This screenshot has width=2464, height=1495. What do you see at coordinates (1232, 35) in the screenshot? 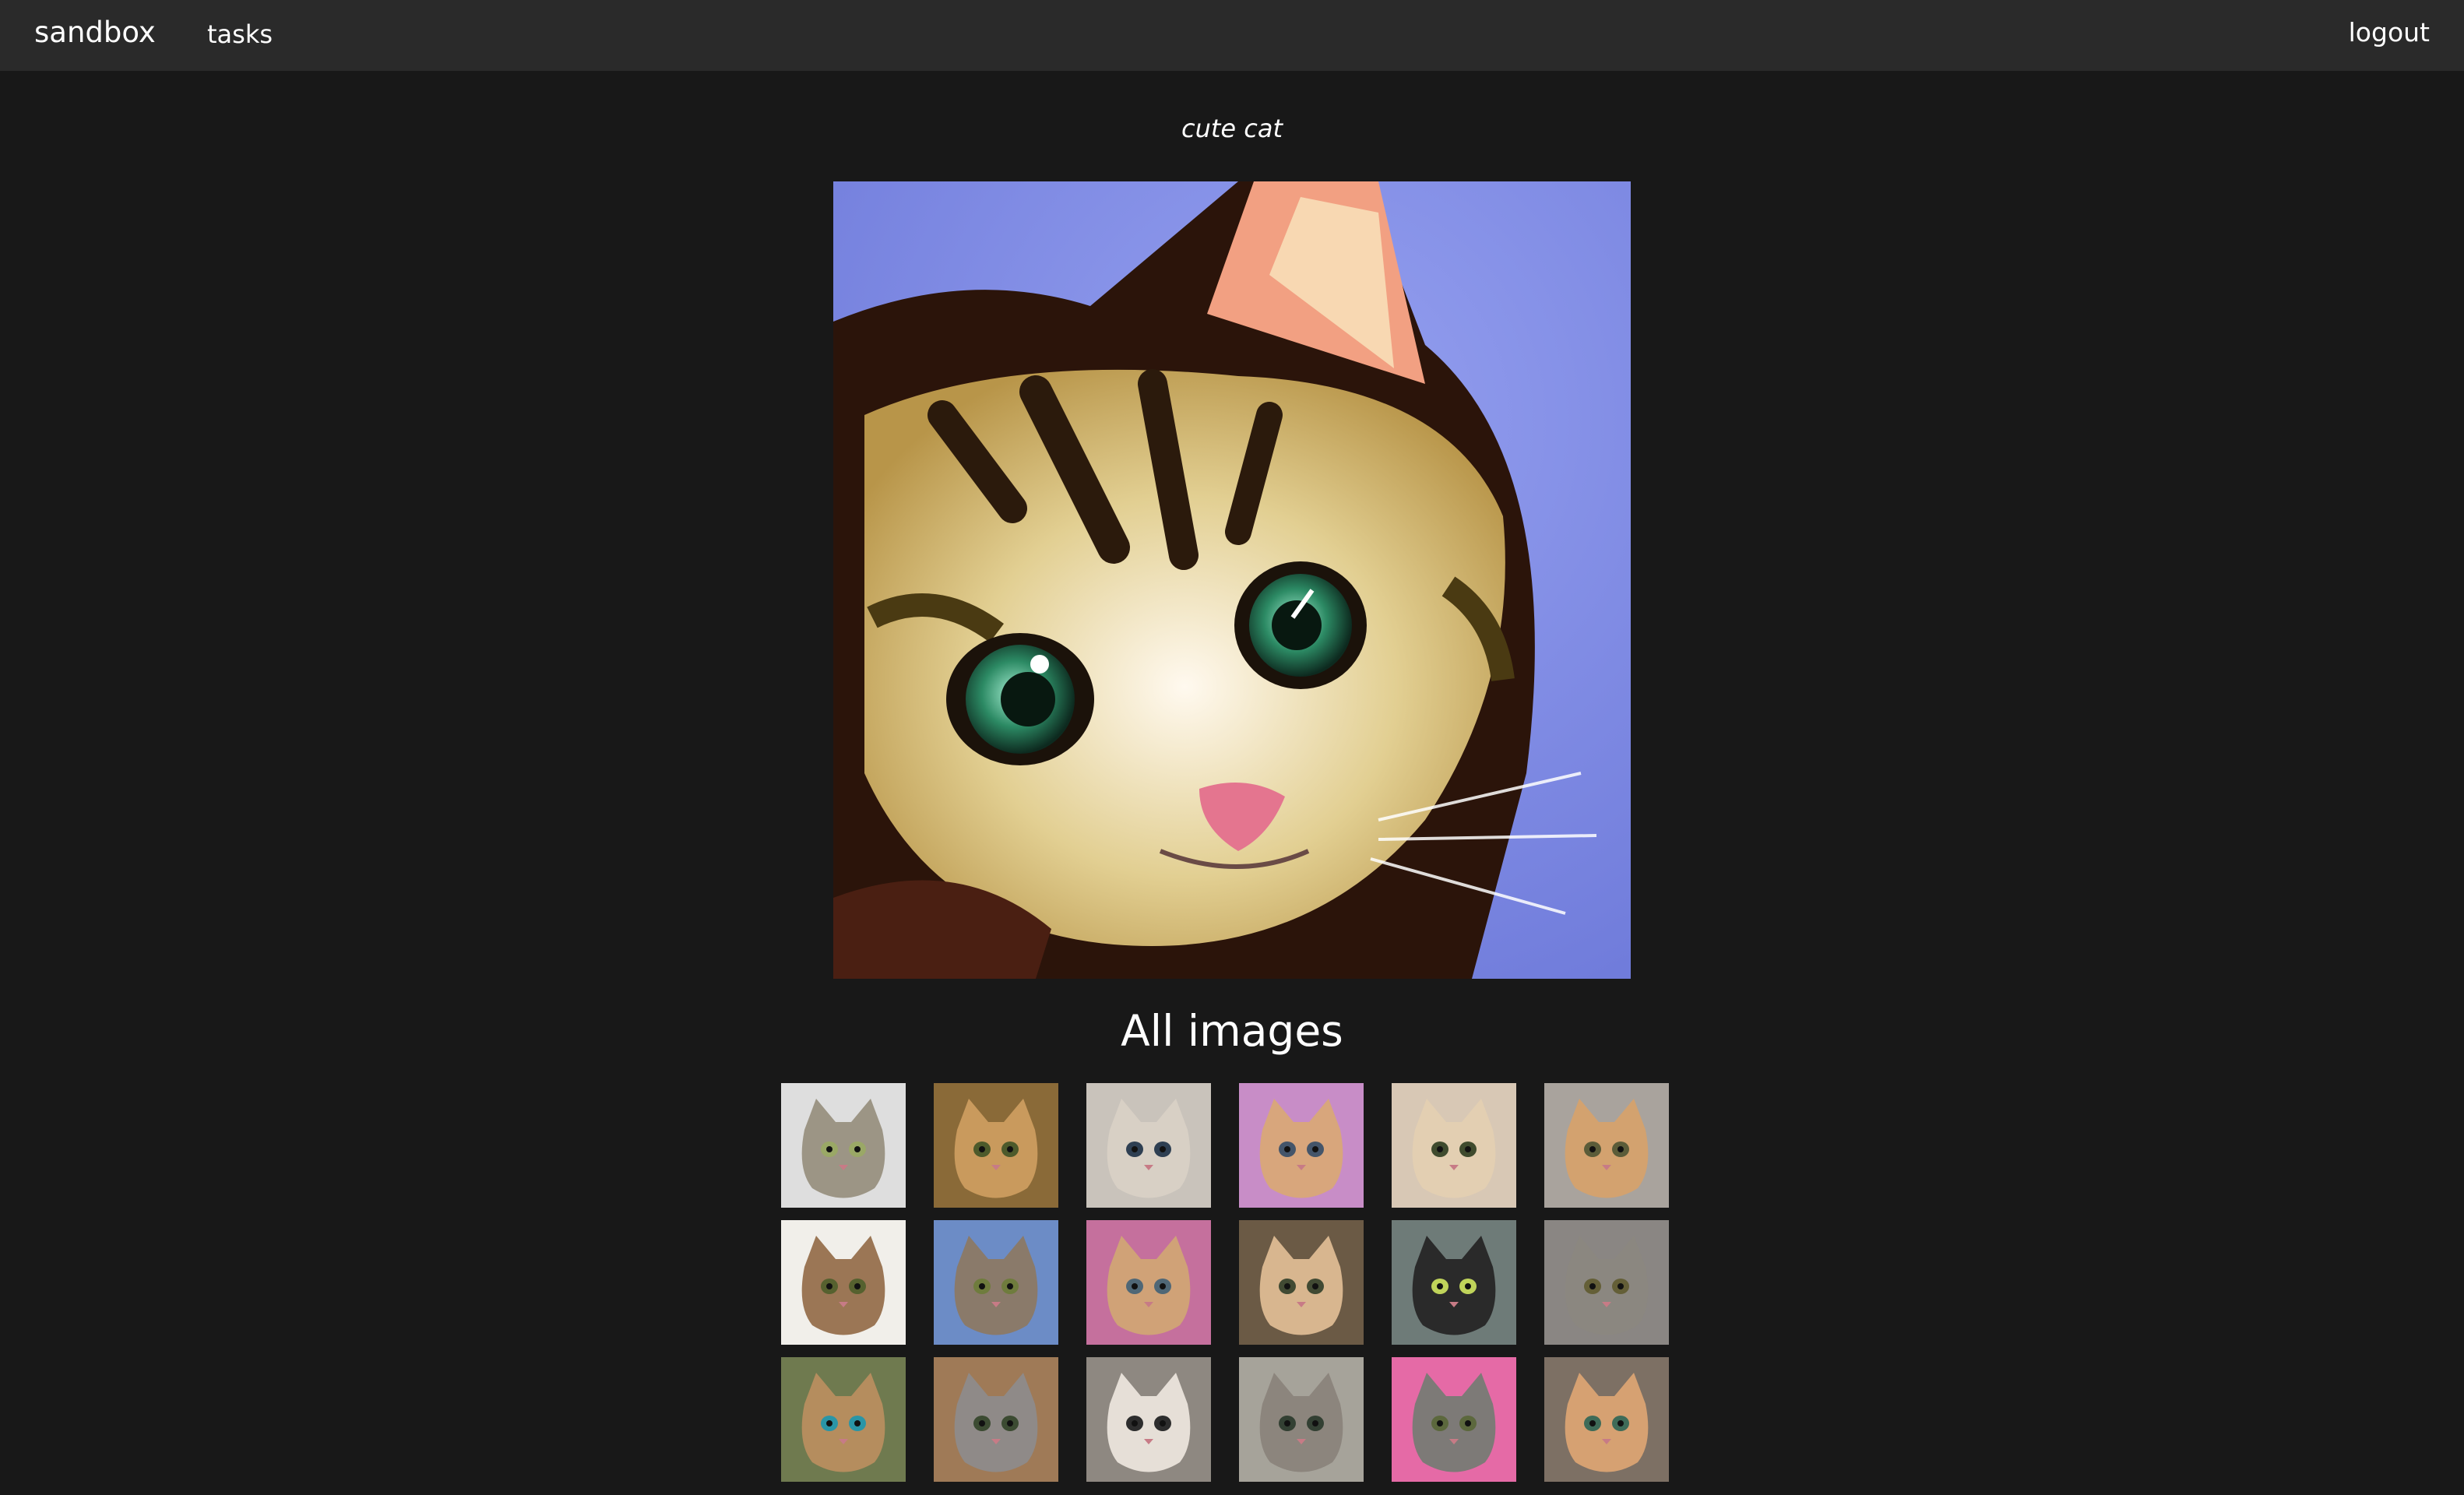
I see `top-navbar: sandbox tasks logout` at bounding box center [1232, 35].